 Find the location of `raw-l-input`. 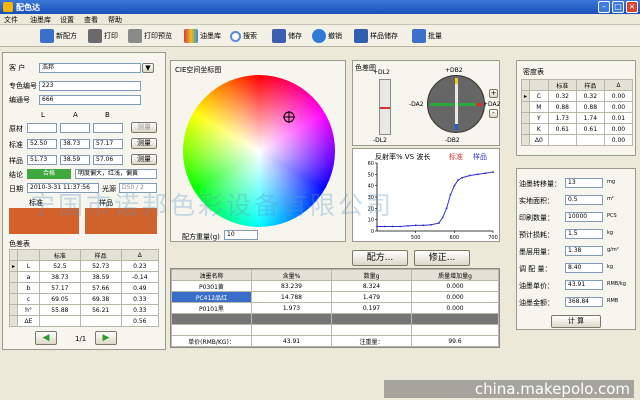

raw-l-input is located at coordinates (42, 128).